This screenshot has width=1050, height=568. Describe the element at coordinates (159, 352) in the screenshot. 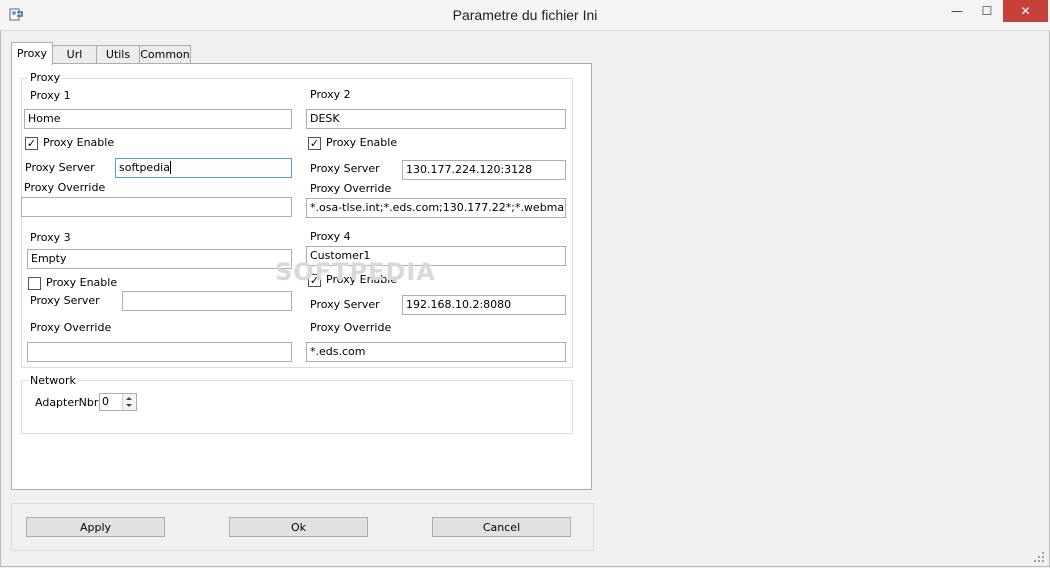

I see `proxy3-override-field` at that location.